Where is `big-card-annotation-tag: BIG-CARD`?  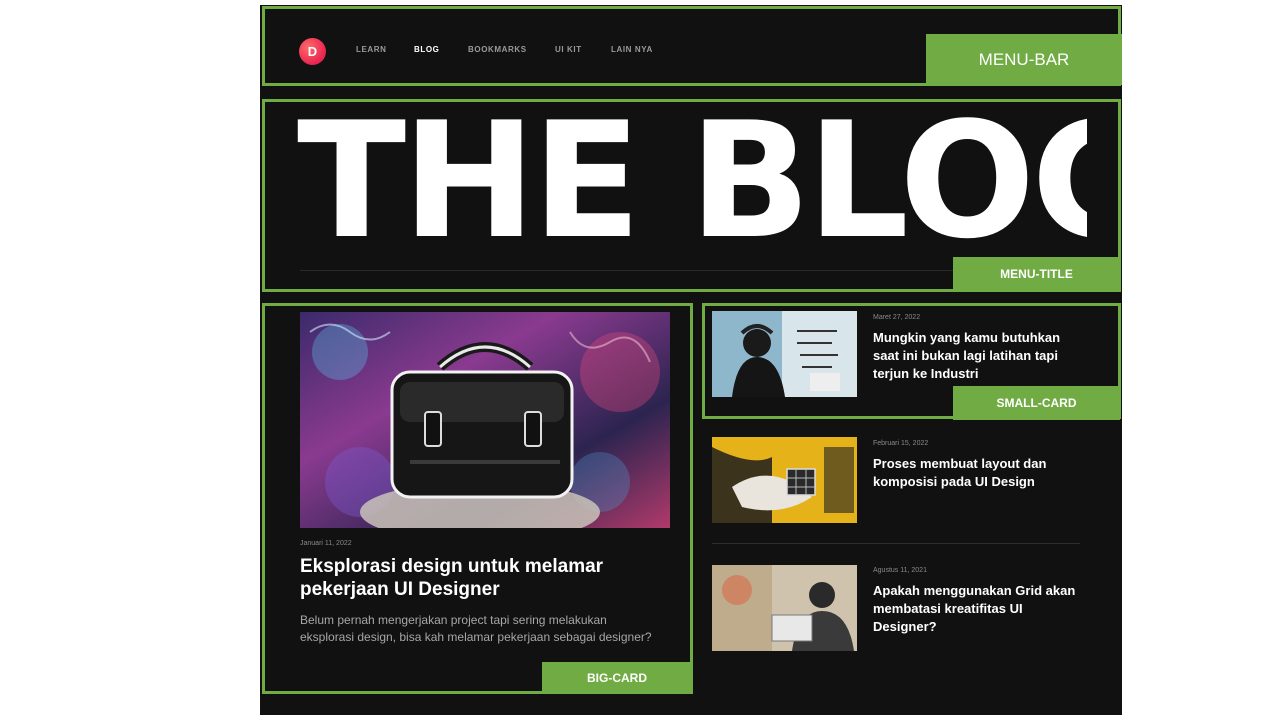 big-card-annotation-tag: BIG-CARD is located at coordinates (617, 677).